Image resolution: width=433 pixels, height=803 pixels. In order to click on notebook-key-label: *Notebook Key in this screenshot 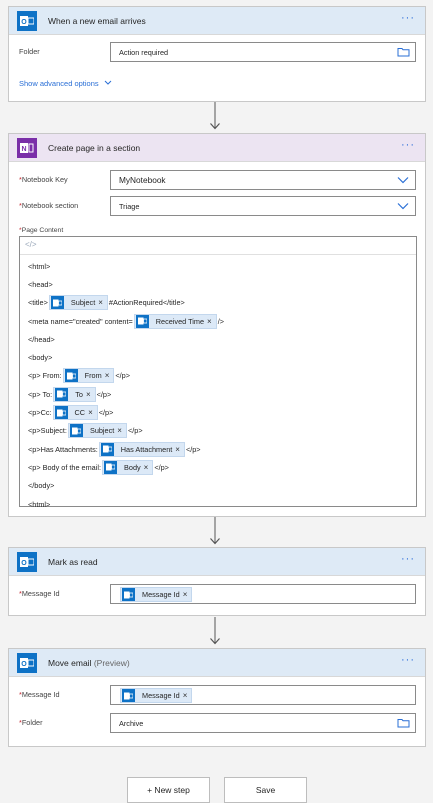, I will do `click(43, 179)`.